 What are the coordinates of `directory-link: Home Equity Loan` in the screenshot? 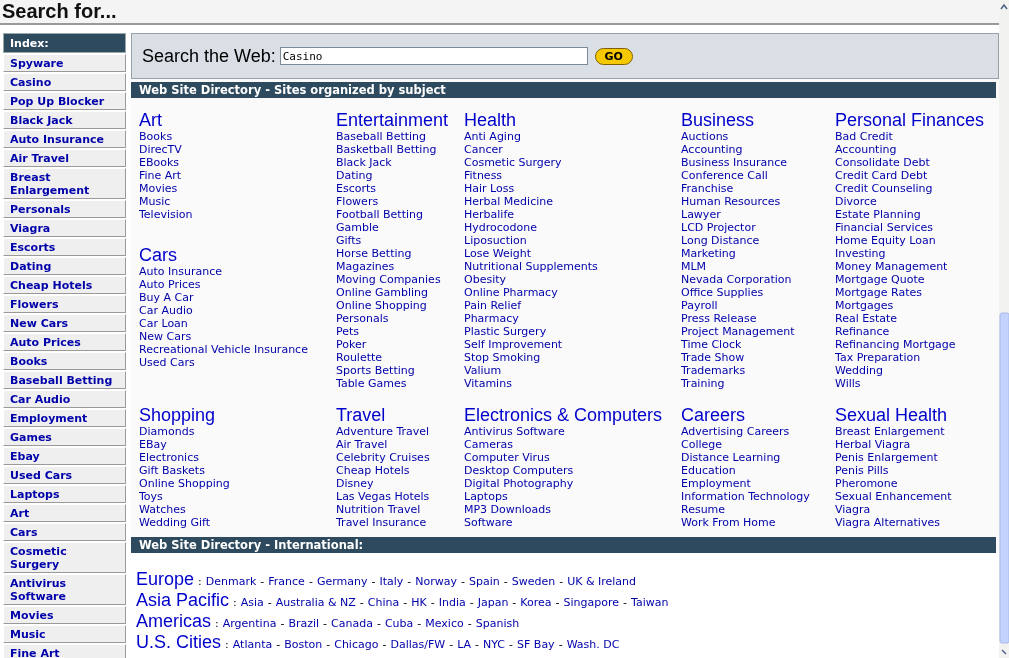 It's located at (885, 240).